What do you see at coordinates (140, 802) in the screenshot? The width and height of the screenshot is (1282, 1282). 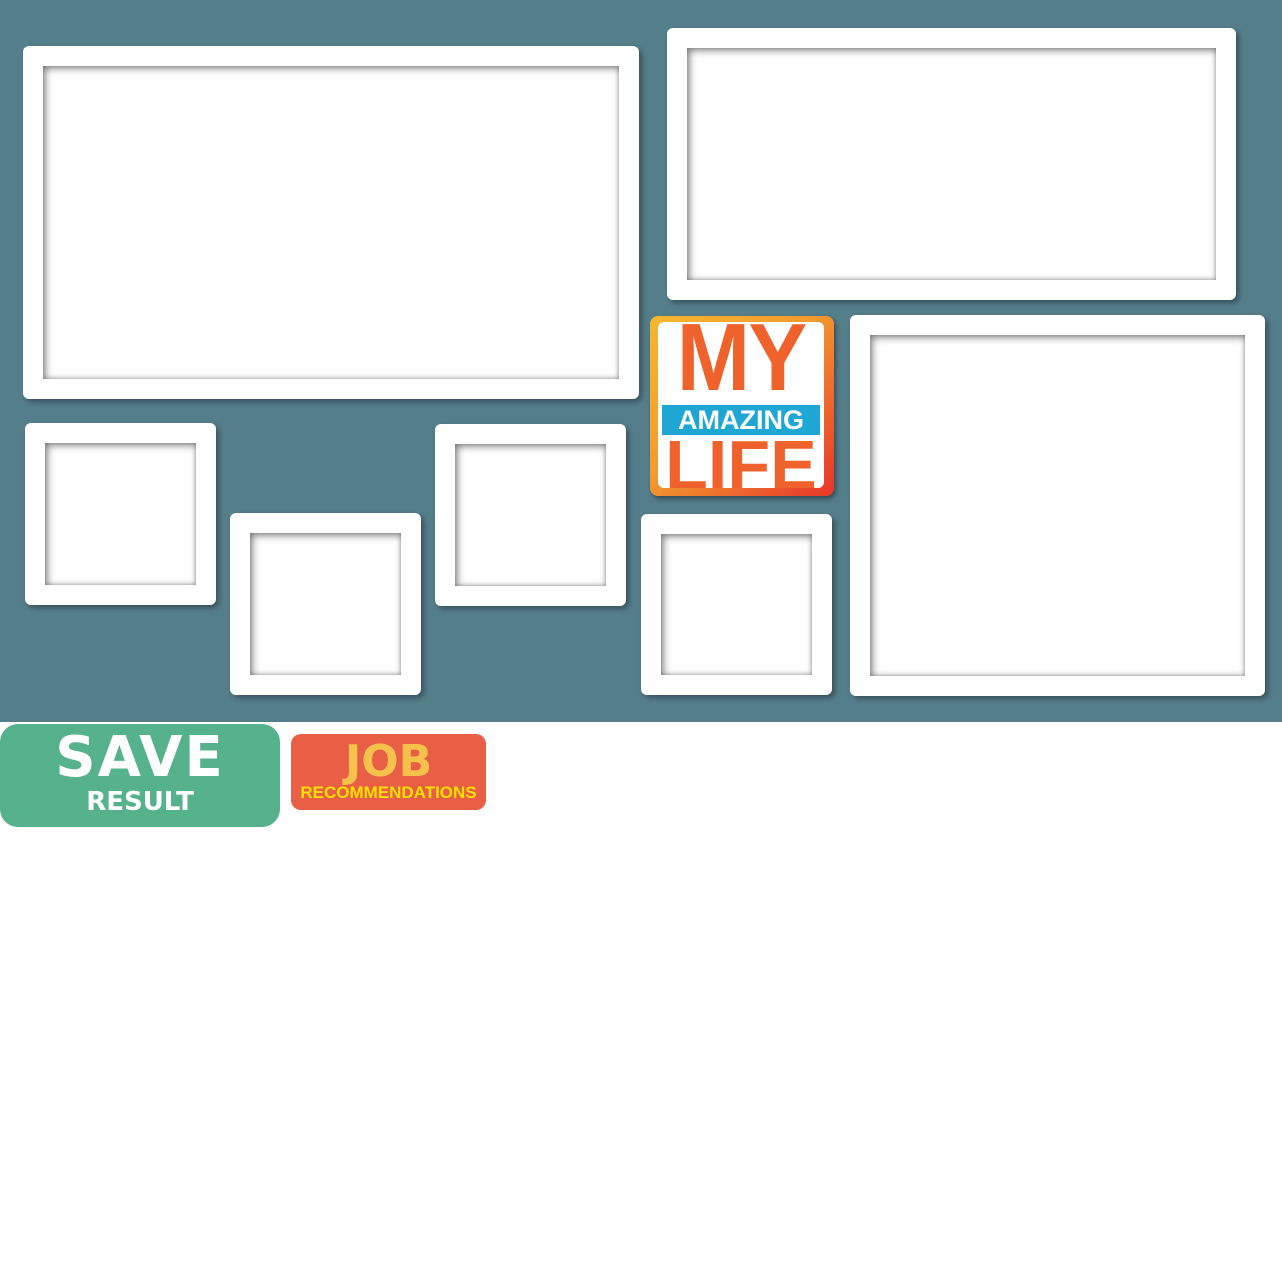 I see `save-button-sublabel: RESULT` at bounding box center [140, 802].